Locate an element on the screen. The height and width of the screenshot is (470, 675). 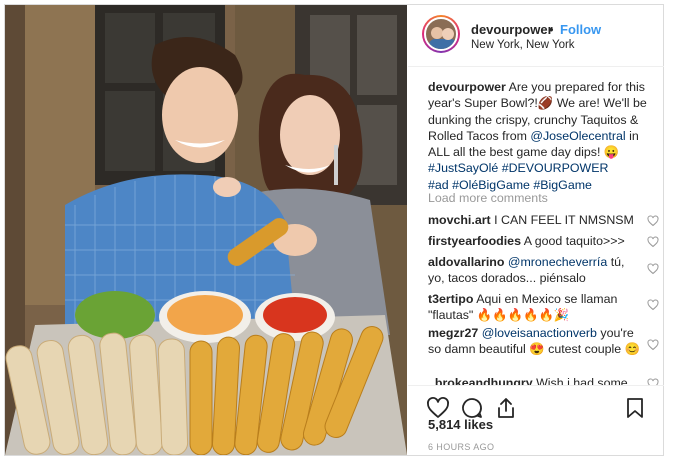
comment-username: t3ertipo is located at coordinates (450, 299).